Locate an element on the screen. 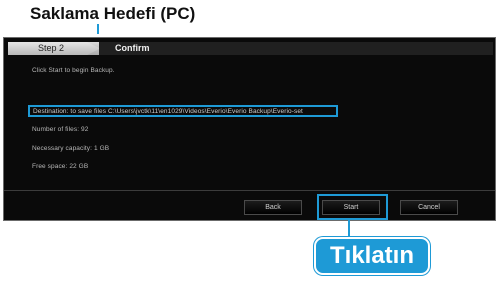  click-callout: Tıklatın is located at coordinates (372, 256).